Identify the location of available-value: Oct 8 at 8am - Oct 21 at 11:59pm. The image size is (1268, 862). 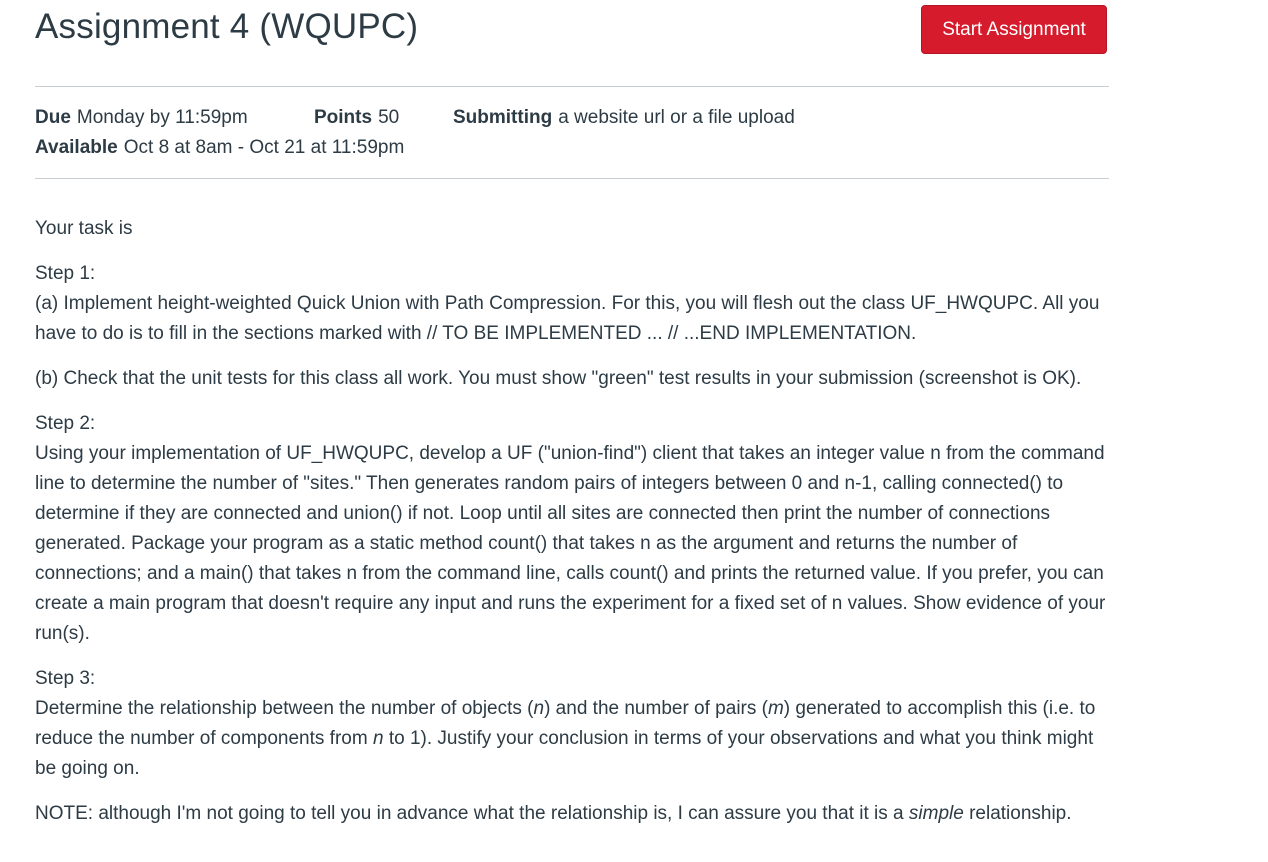
(264, 147).